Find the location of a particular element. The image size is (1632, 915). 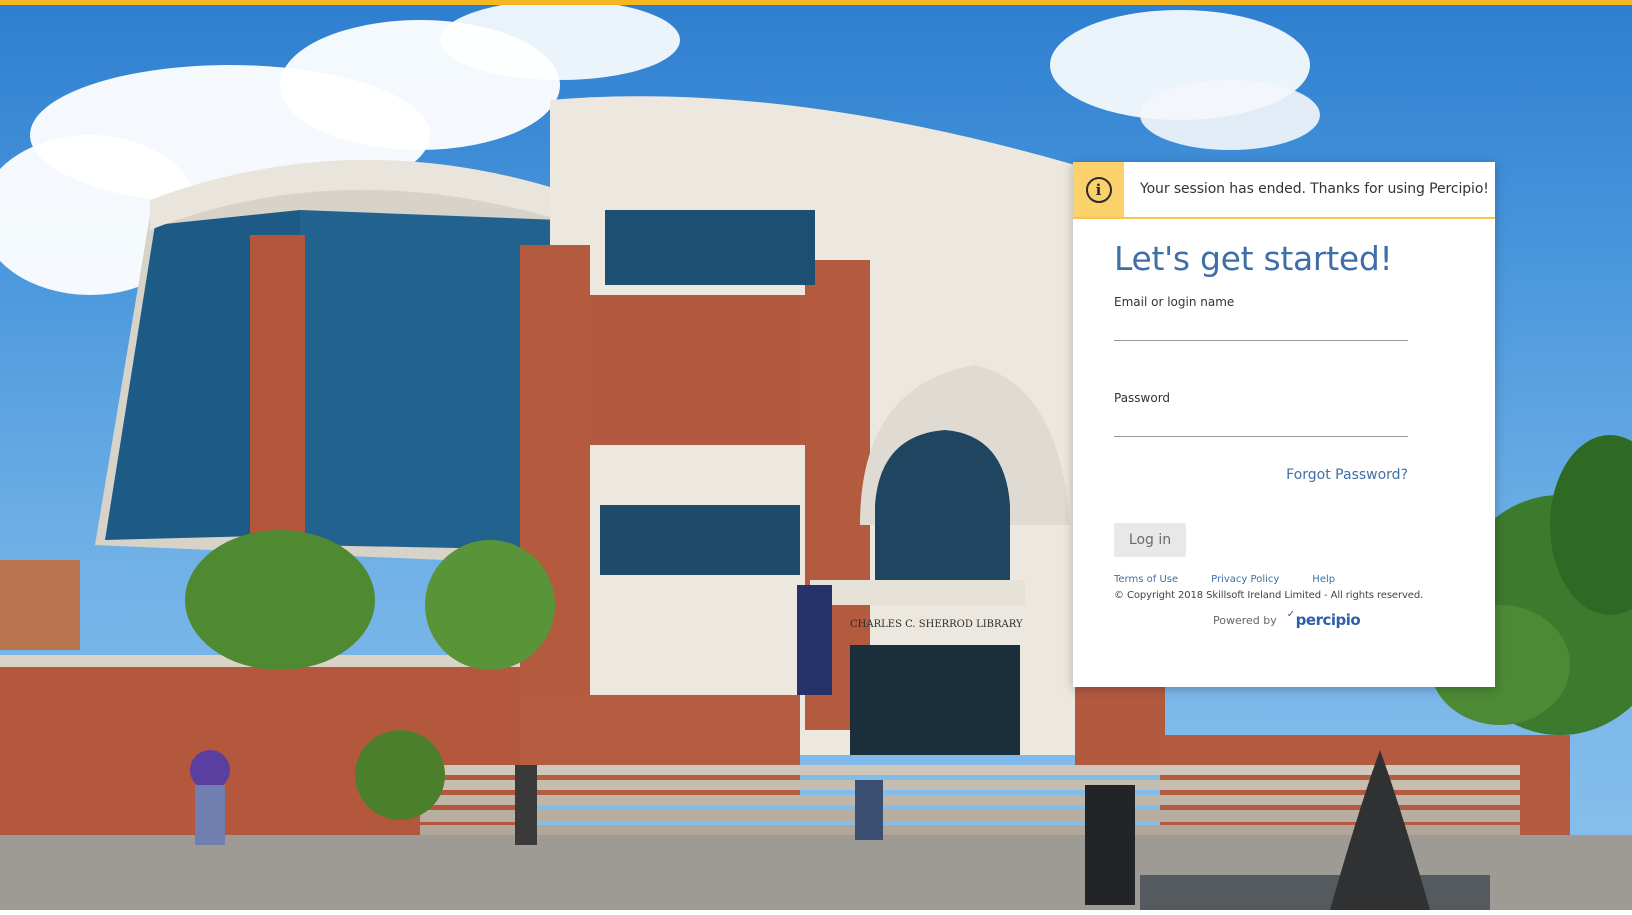

terms-of-use-link: Terms of Use is located at coordinates (1146, 579).